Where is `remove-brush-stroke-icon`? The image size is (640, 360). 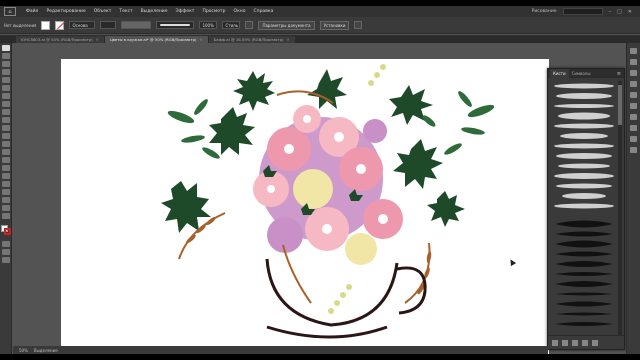
remove-brush-stroke-icon is located at coordinates (565, 342).